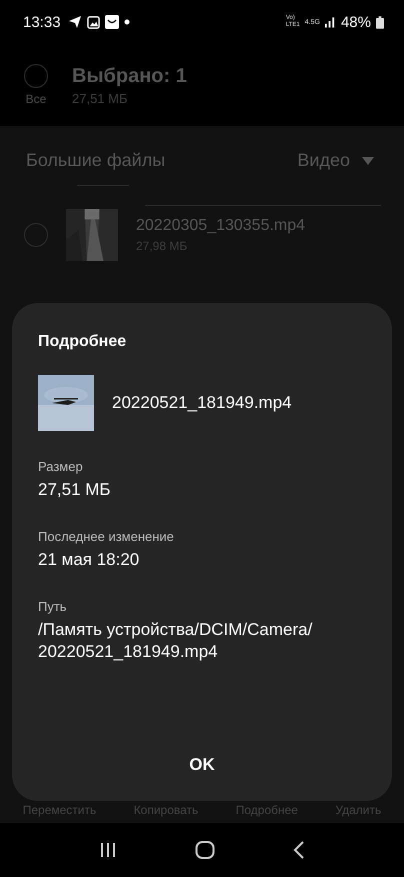  I want to click on image-icon, so click(93, 22).